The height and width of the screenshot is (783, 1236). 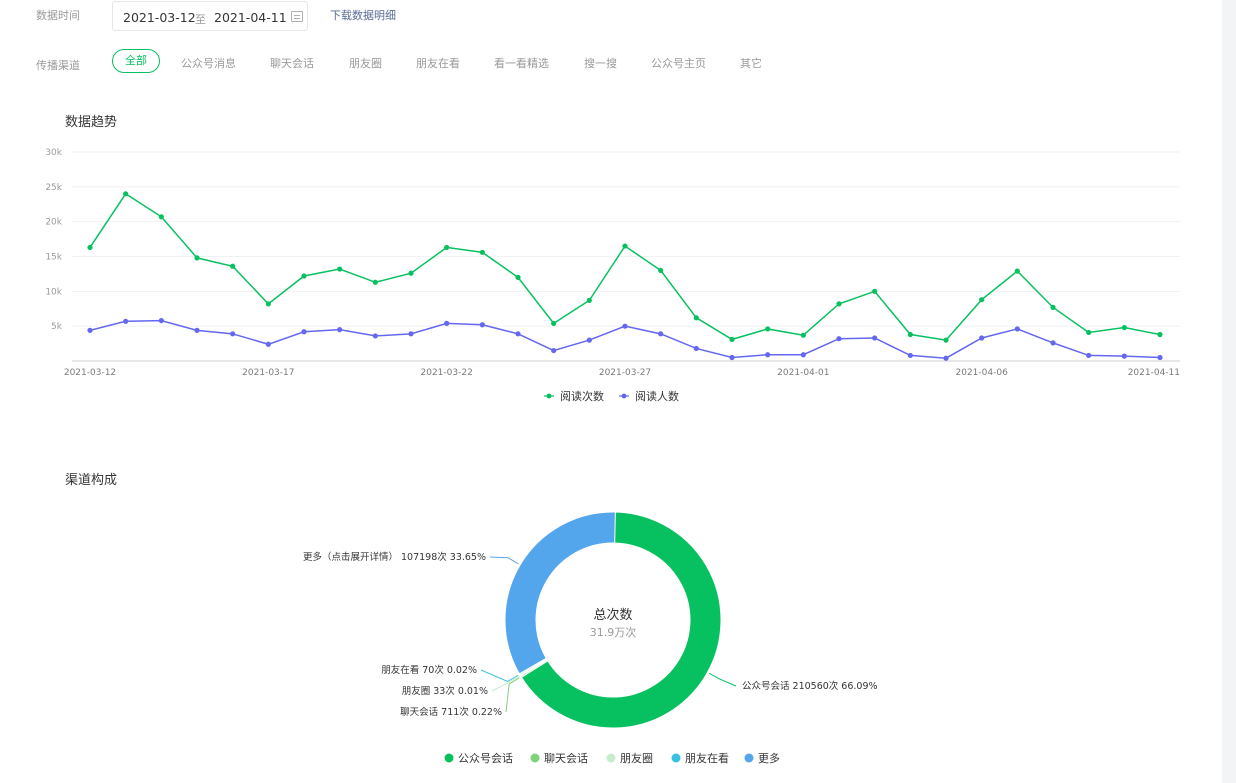 What do you see at coordinates (612, 615) in the screenshot?
I see `donut-center-title: 总次数` at bounding box center [612, 615].